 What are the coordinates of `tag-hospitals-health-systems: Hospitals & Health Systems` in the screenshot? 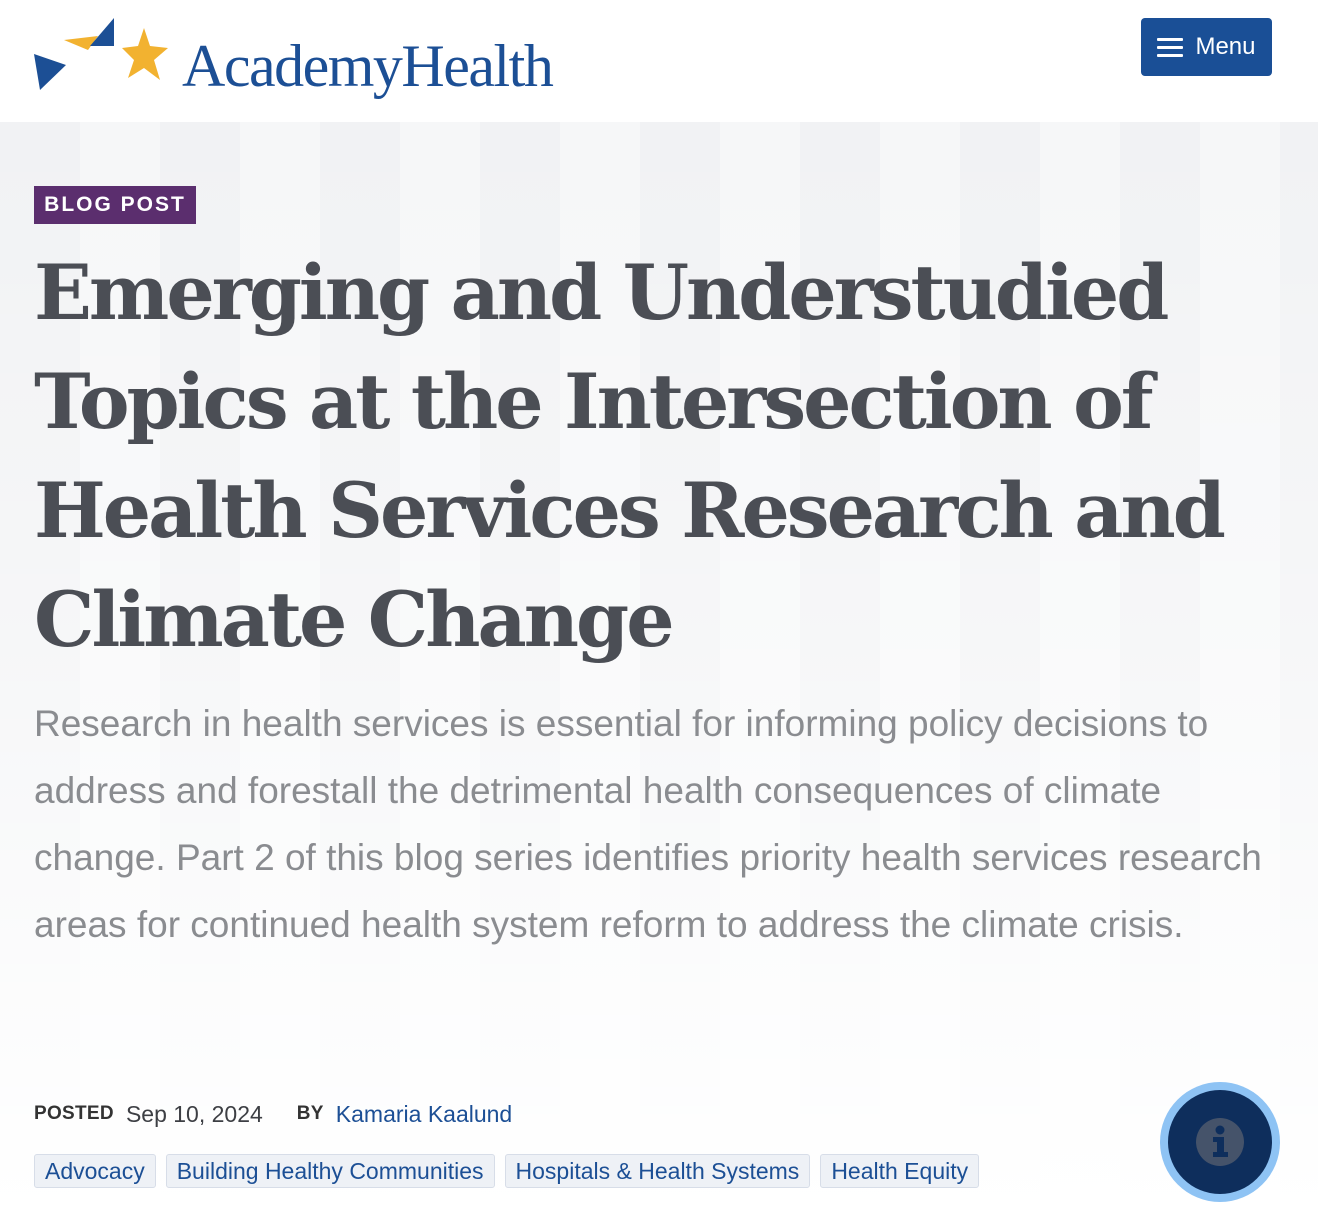 It's located at (657, 1171).